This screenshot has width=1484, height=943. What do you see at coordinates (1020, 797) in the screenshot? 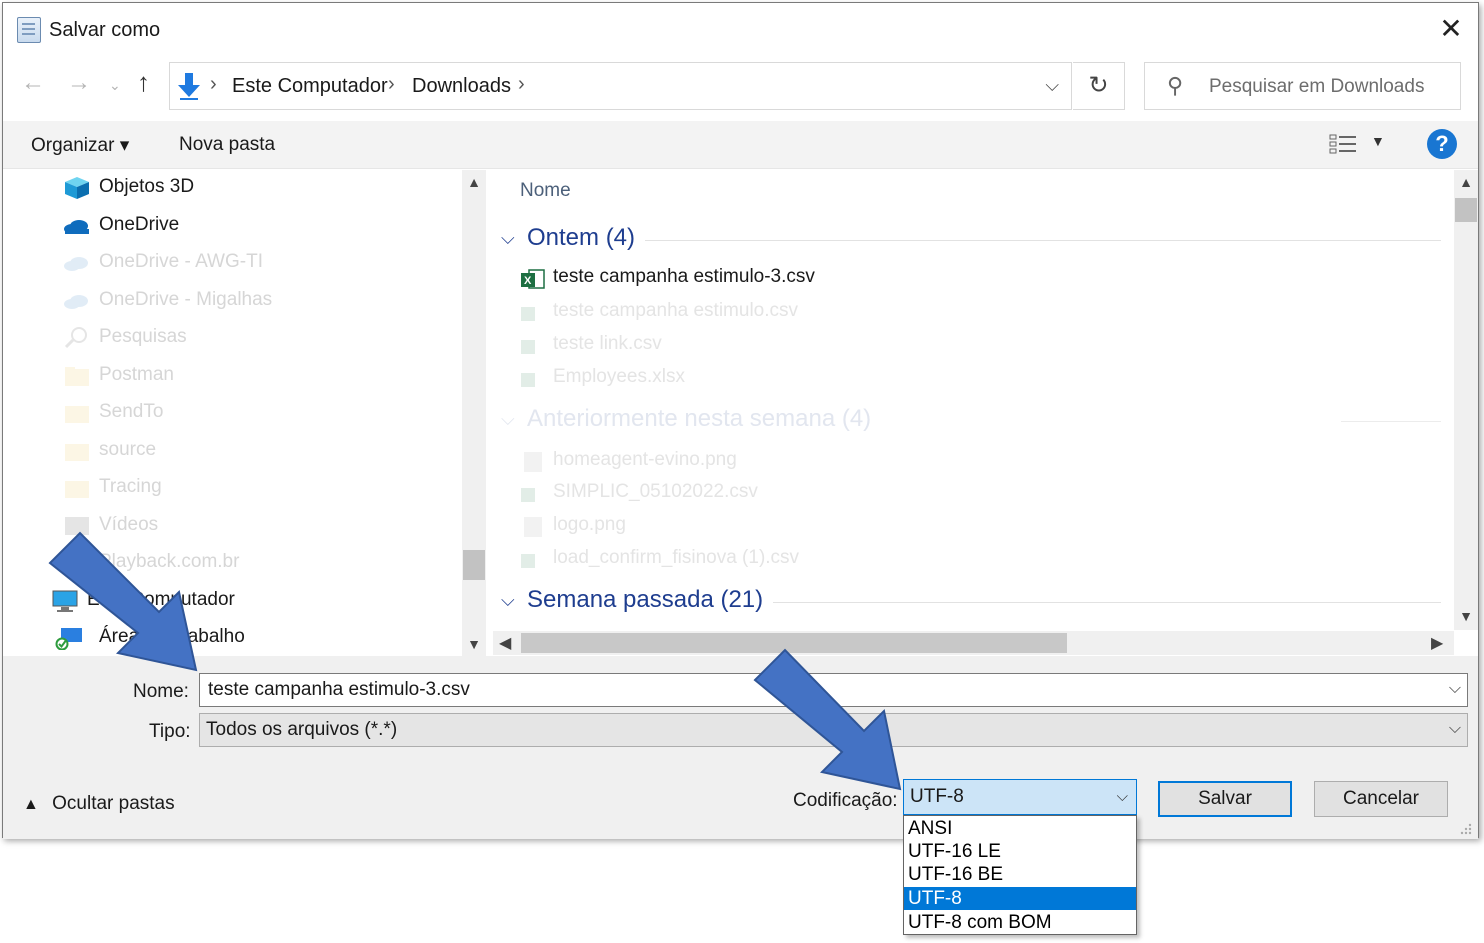
I see `encoding-select: UTF-8 ⌵` at bounding box center [1020, 797].